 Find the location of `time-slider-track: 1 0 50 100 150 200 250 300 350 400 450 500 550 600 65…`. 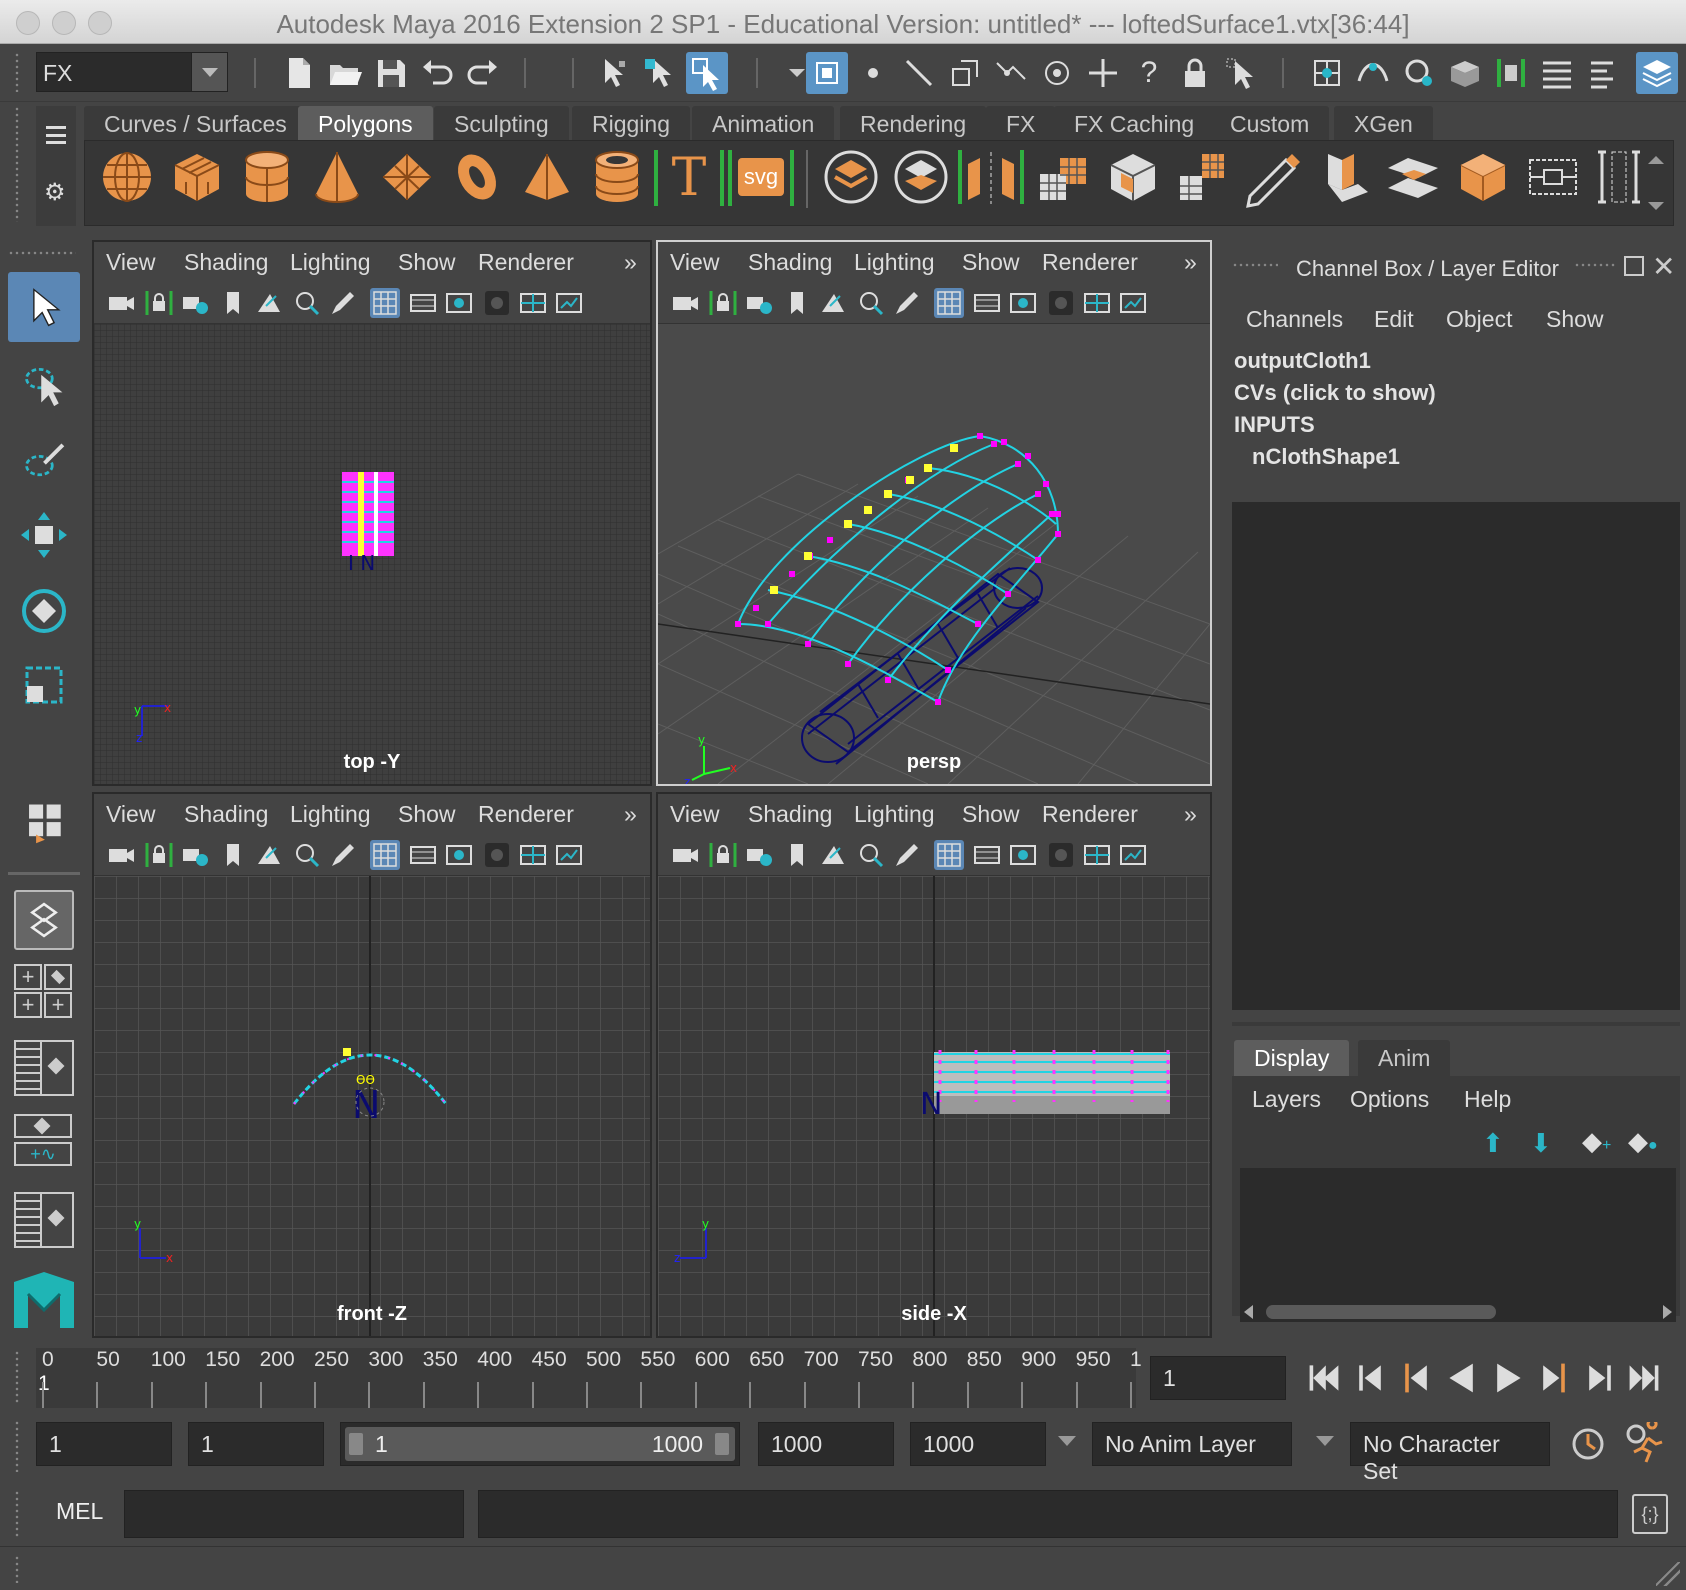

time-slider-track: 1 0 50 100 150 200 250 300 350 400 450 500 550 600 65… is located at coordinates (589, 1378).